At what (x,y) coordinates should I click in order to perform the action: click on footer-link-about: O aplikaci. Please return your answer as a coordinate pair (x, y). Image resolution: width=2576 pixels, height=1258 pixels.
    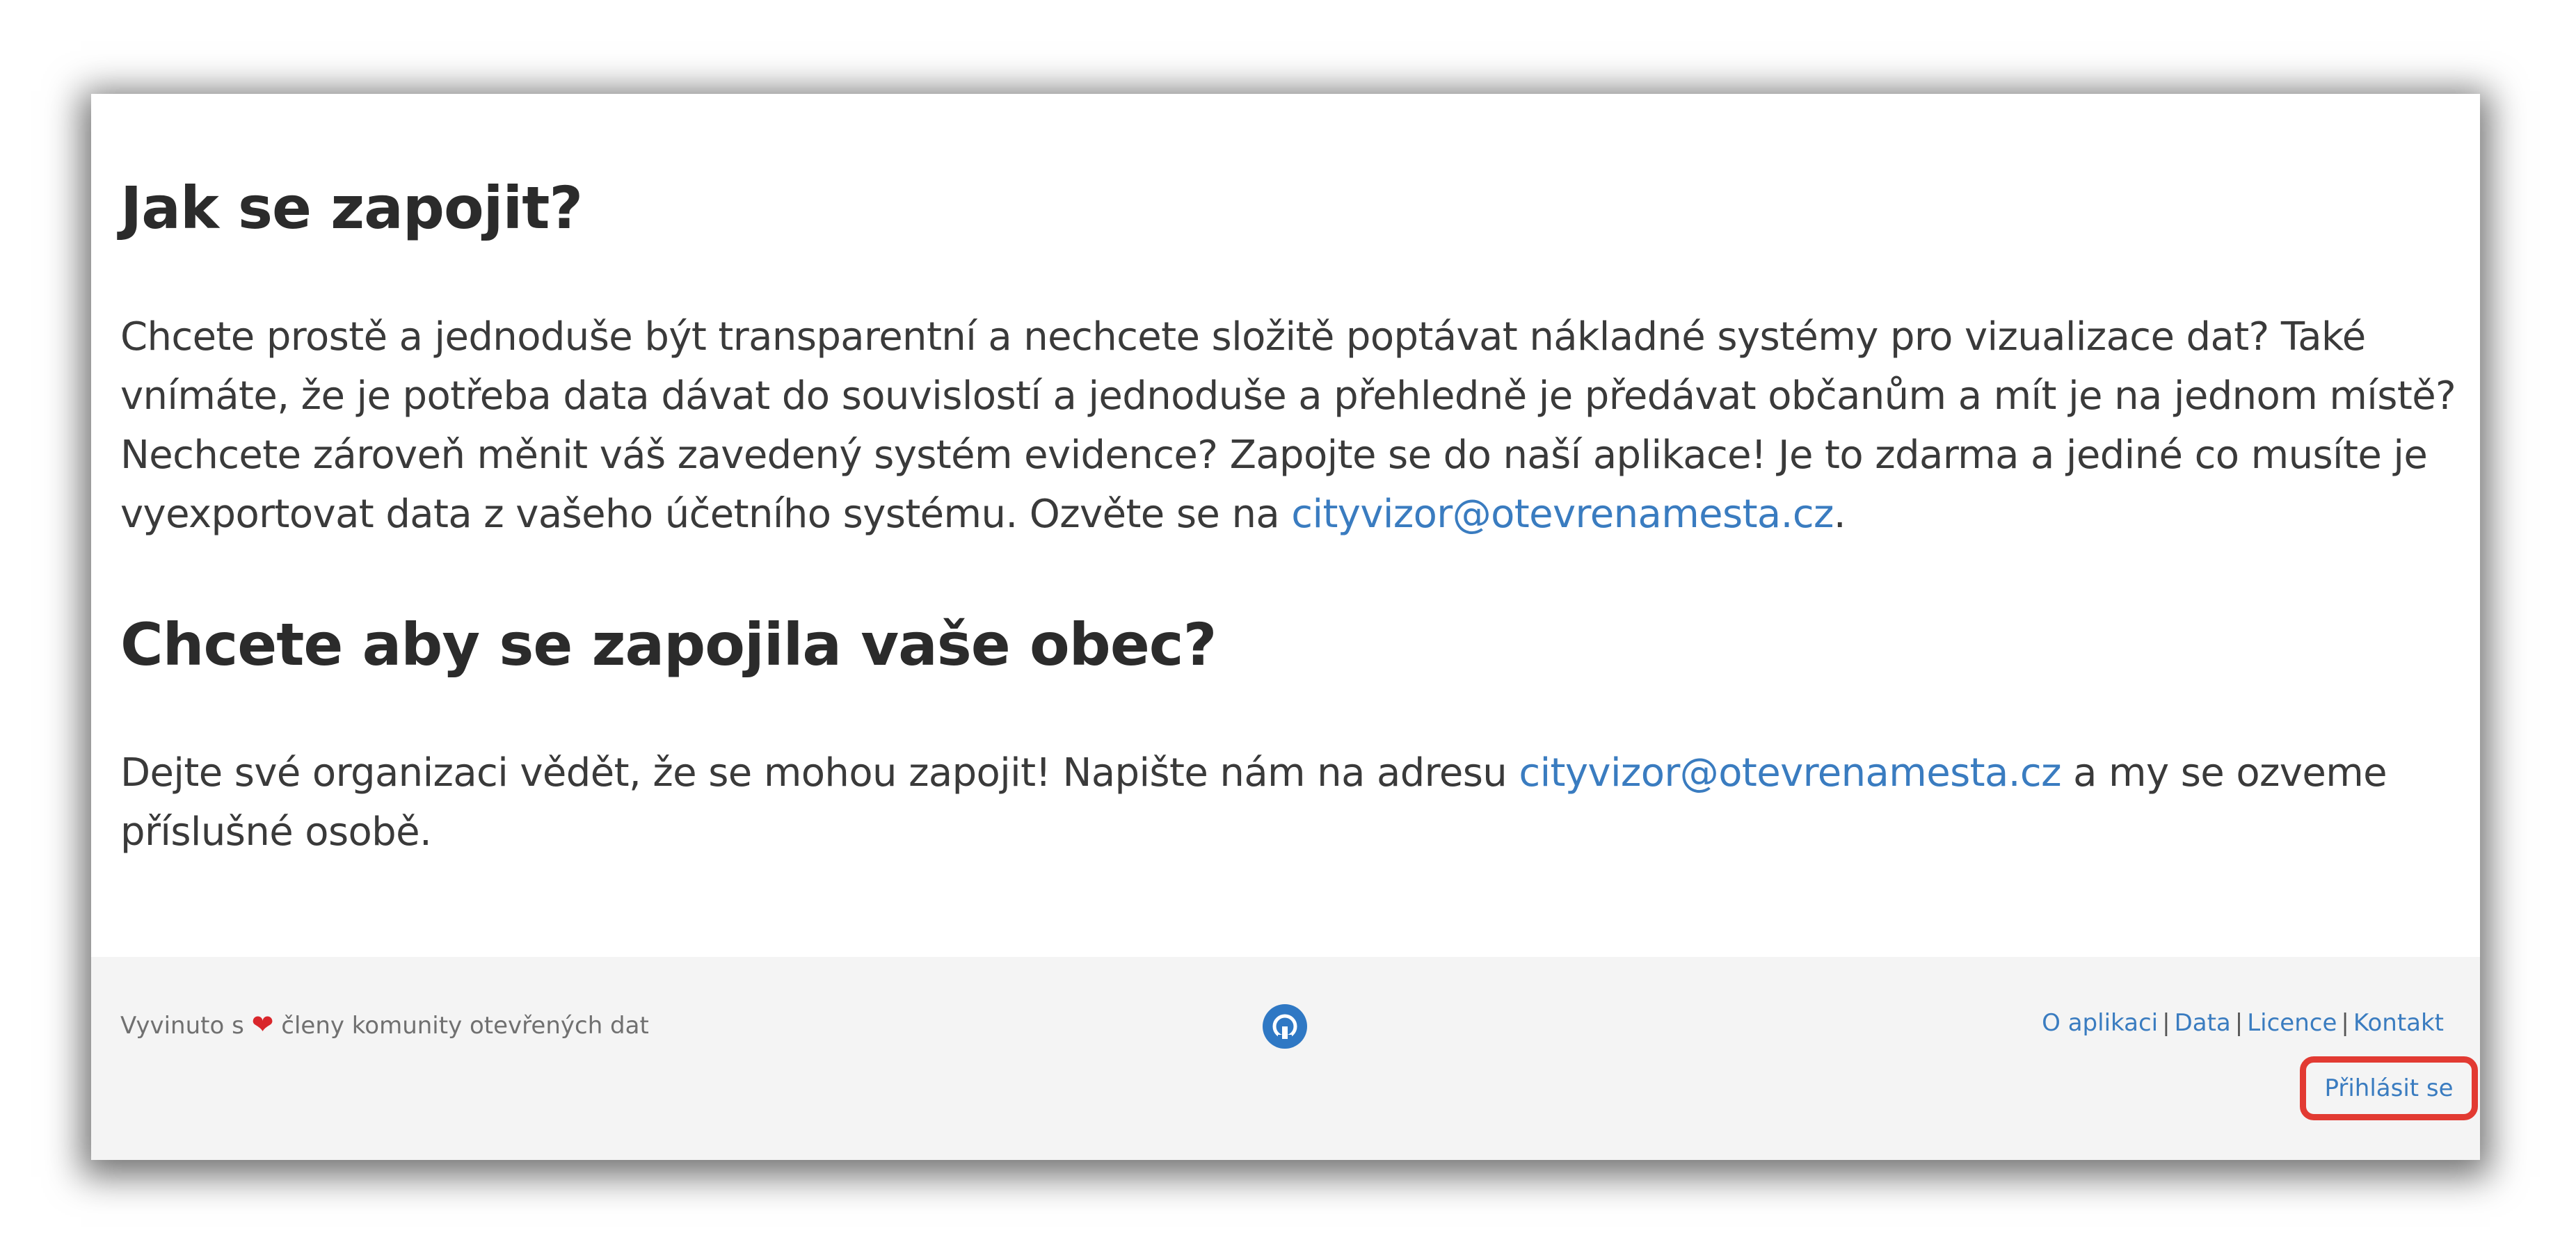
    Looking at the image, I should click on (2100, 1023).